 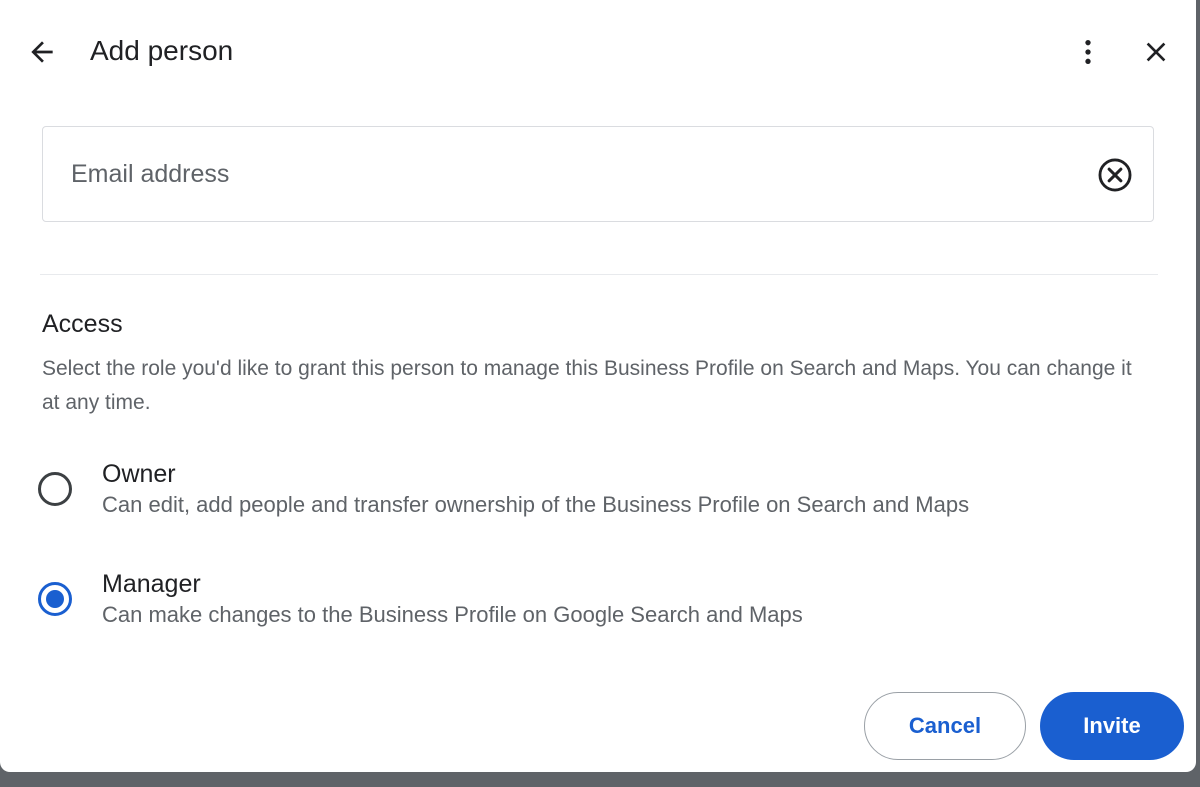 I want to click on close-icon, so click(x=1156, y=52).